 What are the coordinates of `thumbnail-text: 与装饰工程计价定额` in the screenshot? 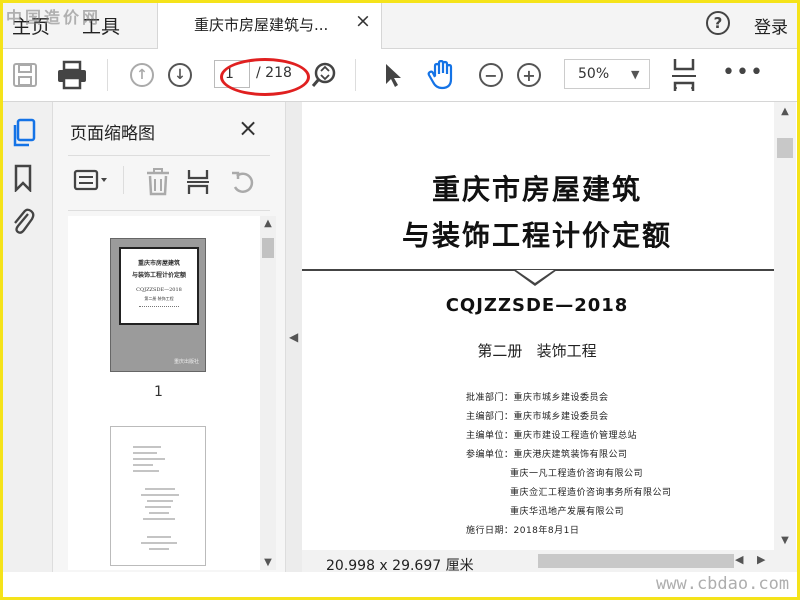 It's located at (158, 275).